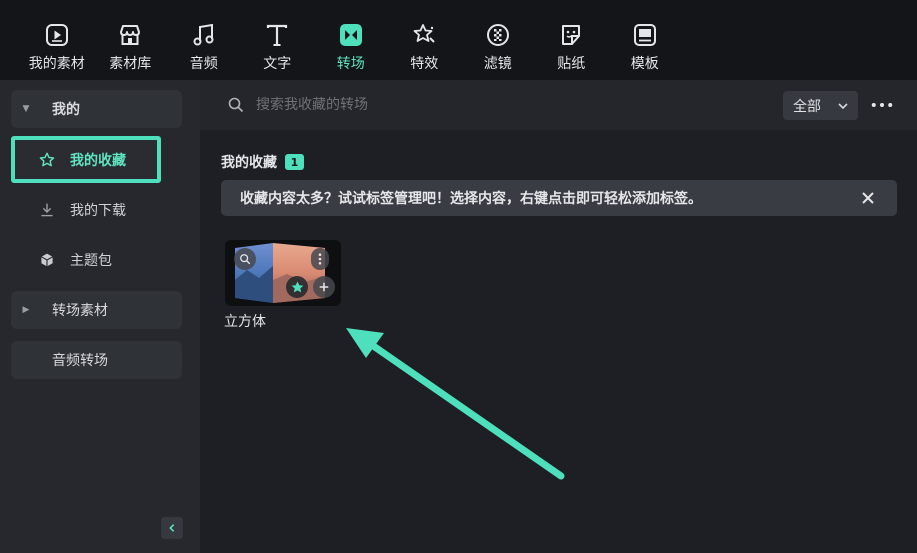 The image size is (917, 553). Describe the element at coordinates (424, 64) in the screenshot. I see `tab-label: 特效` at that location.